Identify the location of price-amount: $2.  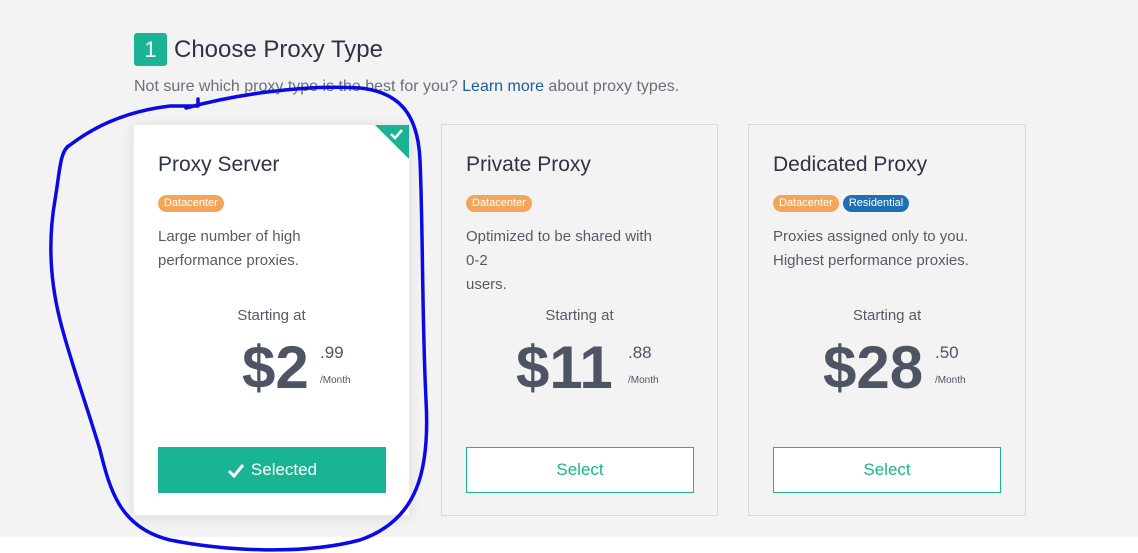
(275, 367).